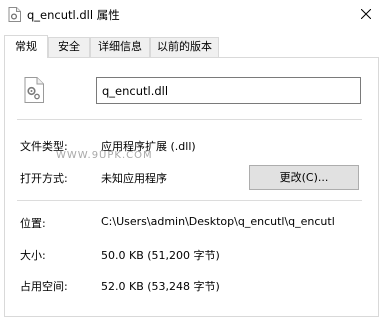 This screenshot has height=317, width=383. What do you see at coordinates (33, 223) in the screenshot?
I see `location-label: 位置:` at bounding box center [33, 223].